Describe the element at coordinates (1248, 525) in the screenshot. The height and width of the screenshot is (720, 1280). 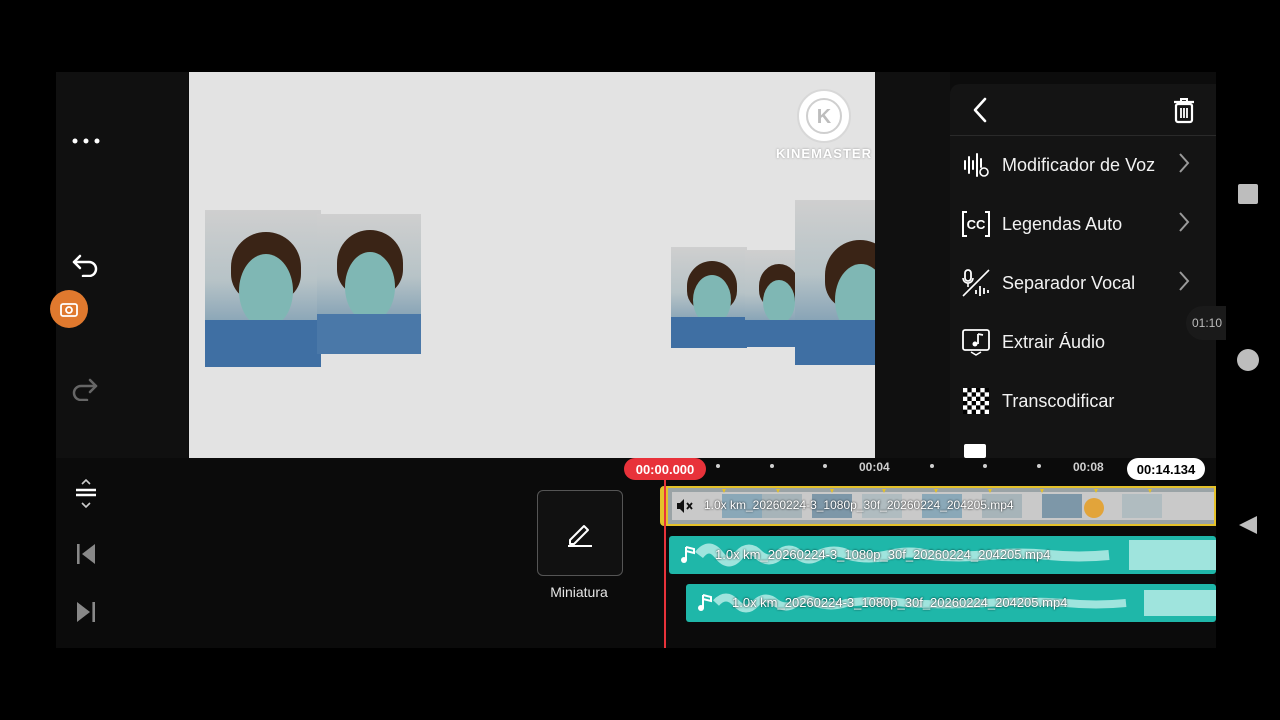
I see `back-triangle-icon` at that location.